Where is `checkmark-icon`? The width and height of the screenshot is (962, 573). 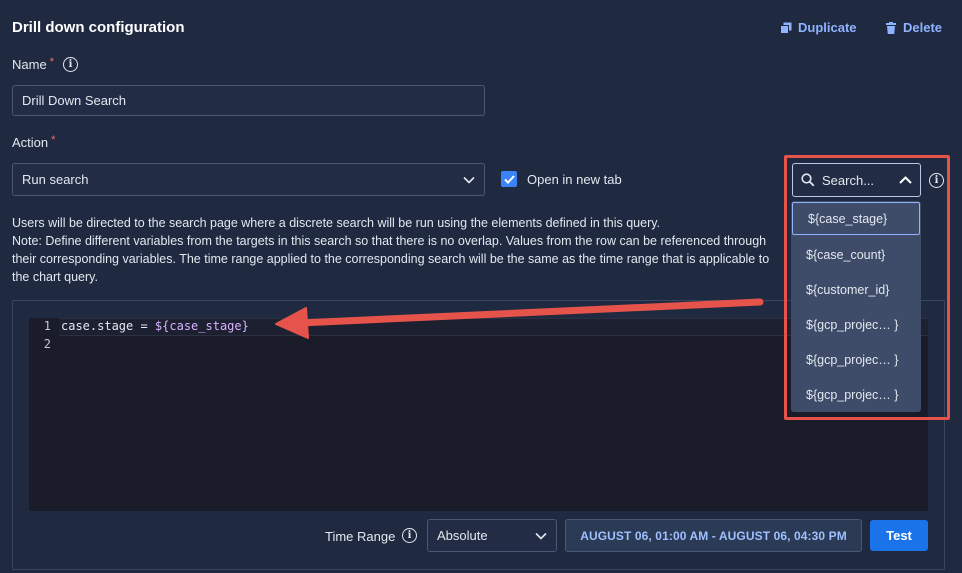 checkmark-icon is located at coordinates (509, 179).